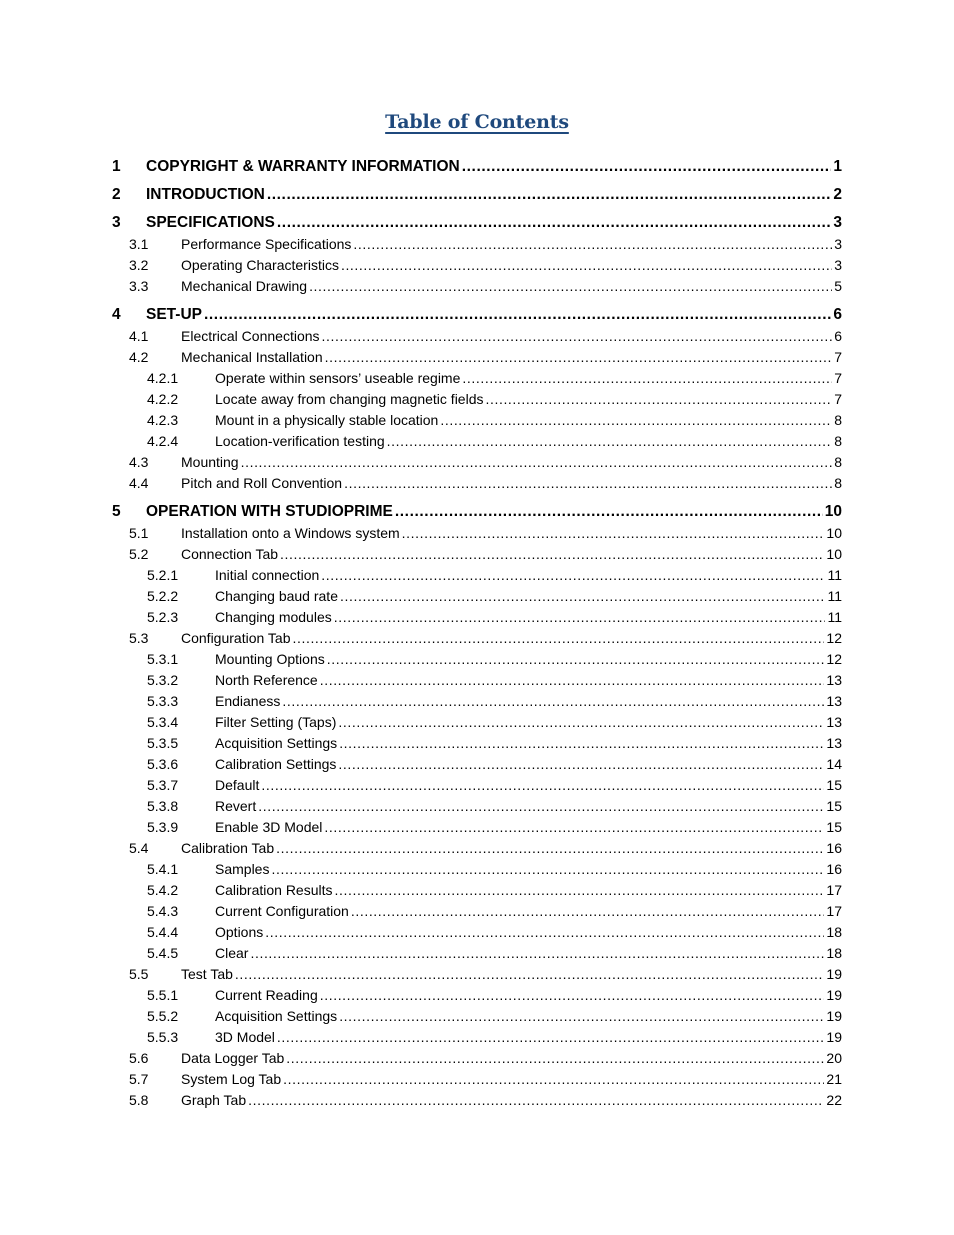  What do you see at coordinates (232, 1079) in the screenshot?
I see `toc-entry-label: System Log Tab` at bounding box center [232, 1079].